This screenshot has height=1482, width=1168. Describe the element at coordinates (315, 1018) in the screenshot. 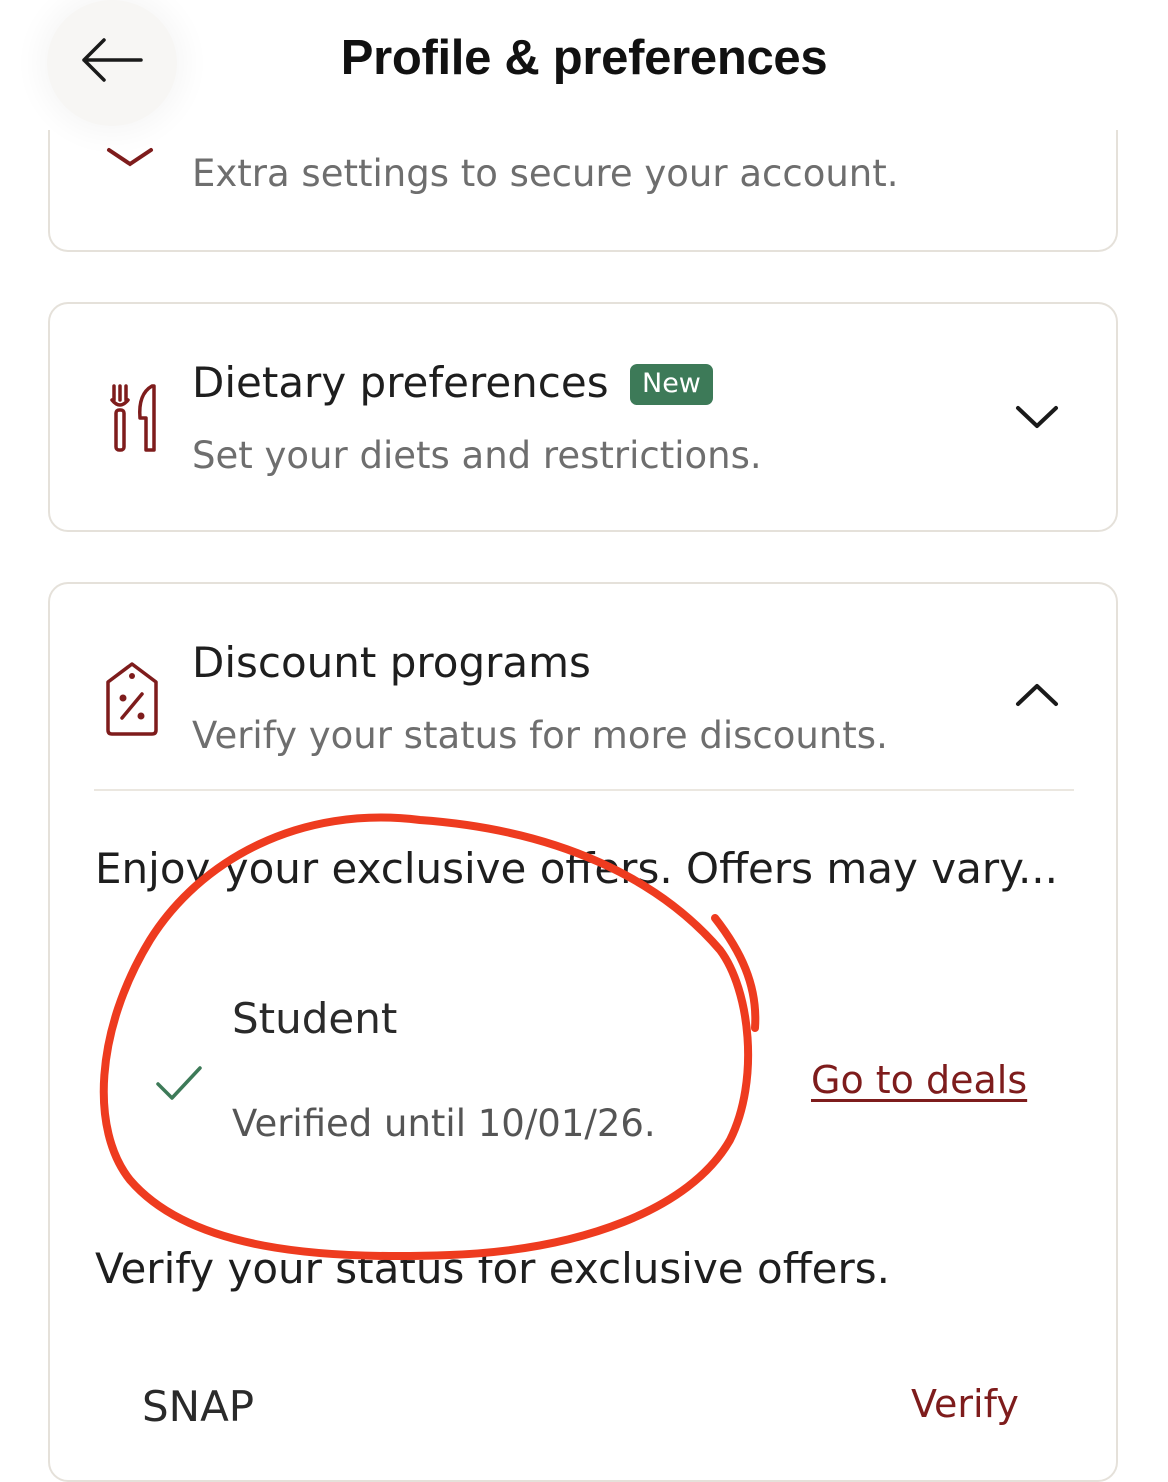

I see `student-title: Student` at that location.